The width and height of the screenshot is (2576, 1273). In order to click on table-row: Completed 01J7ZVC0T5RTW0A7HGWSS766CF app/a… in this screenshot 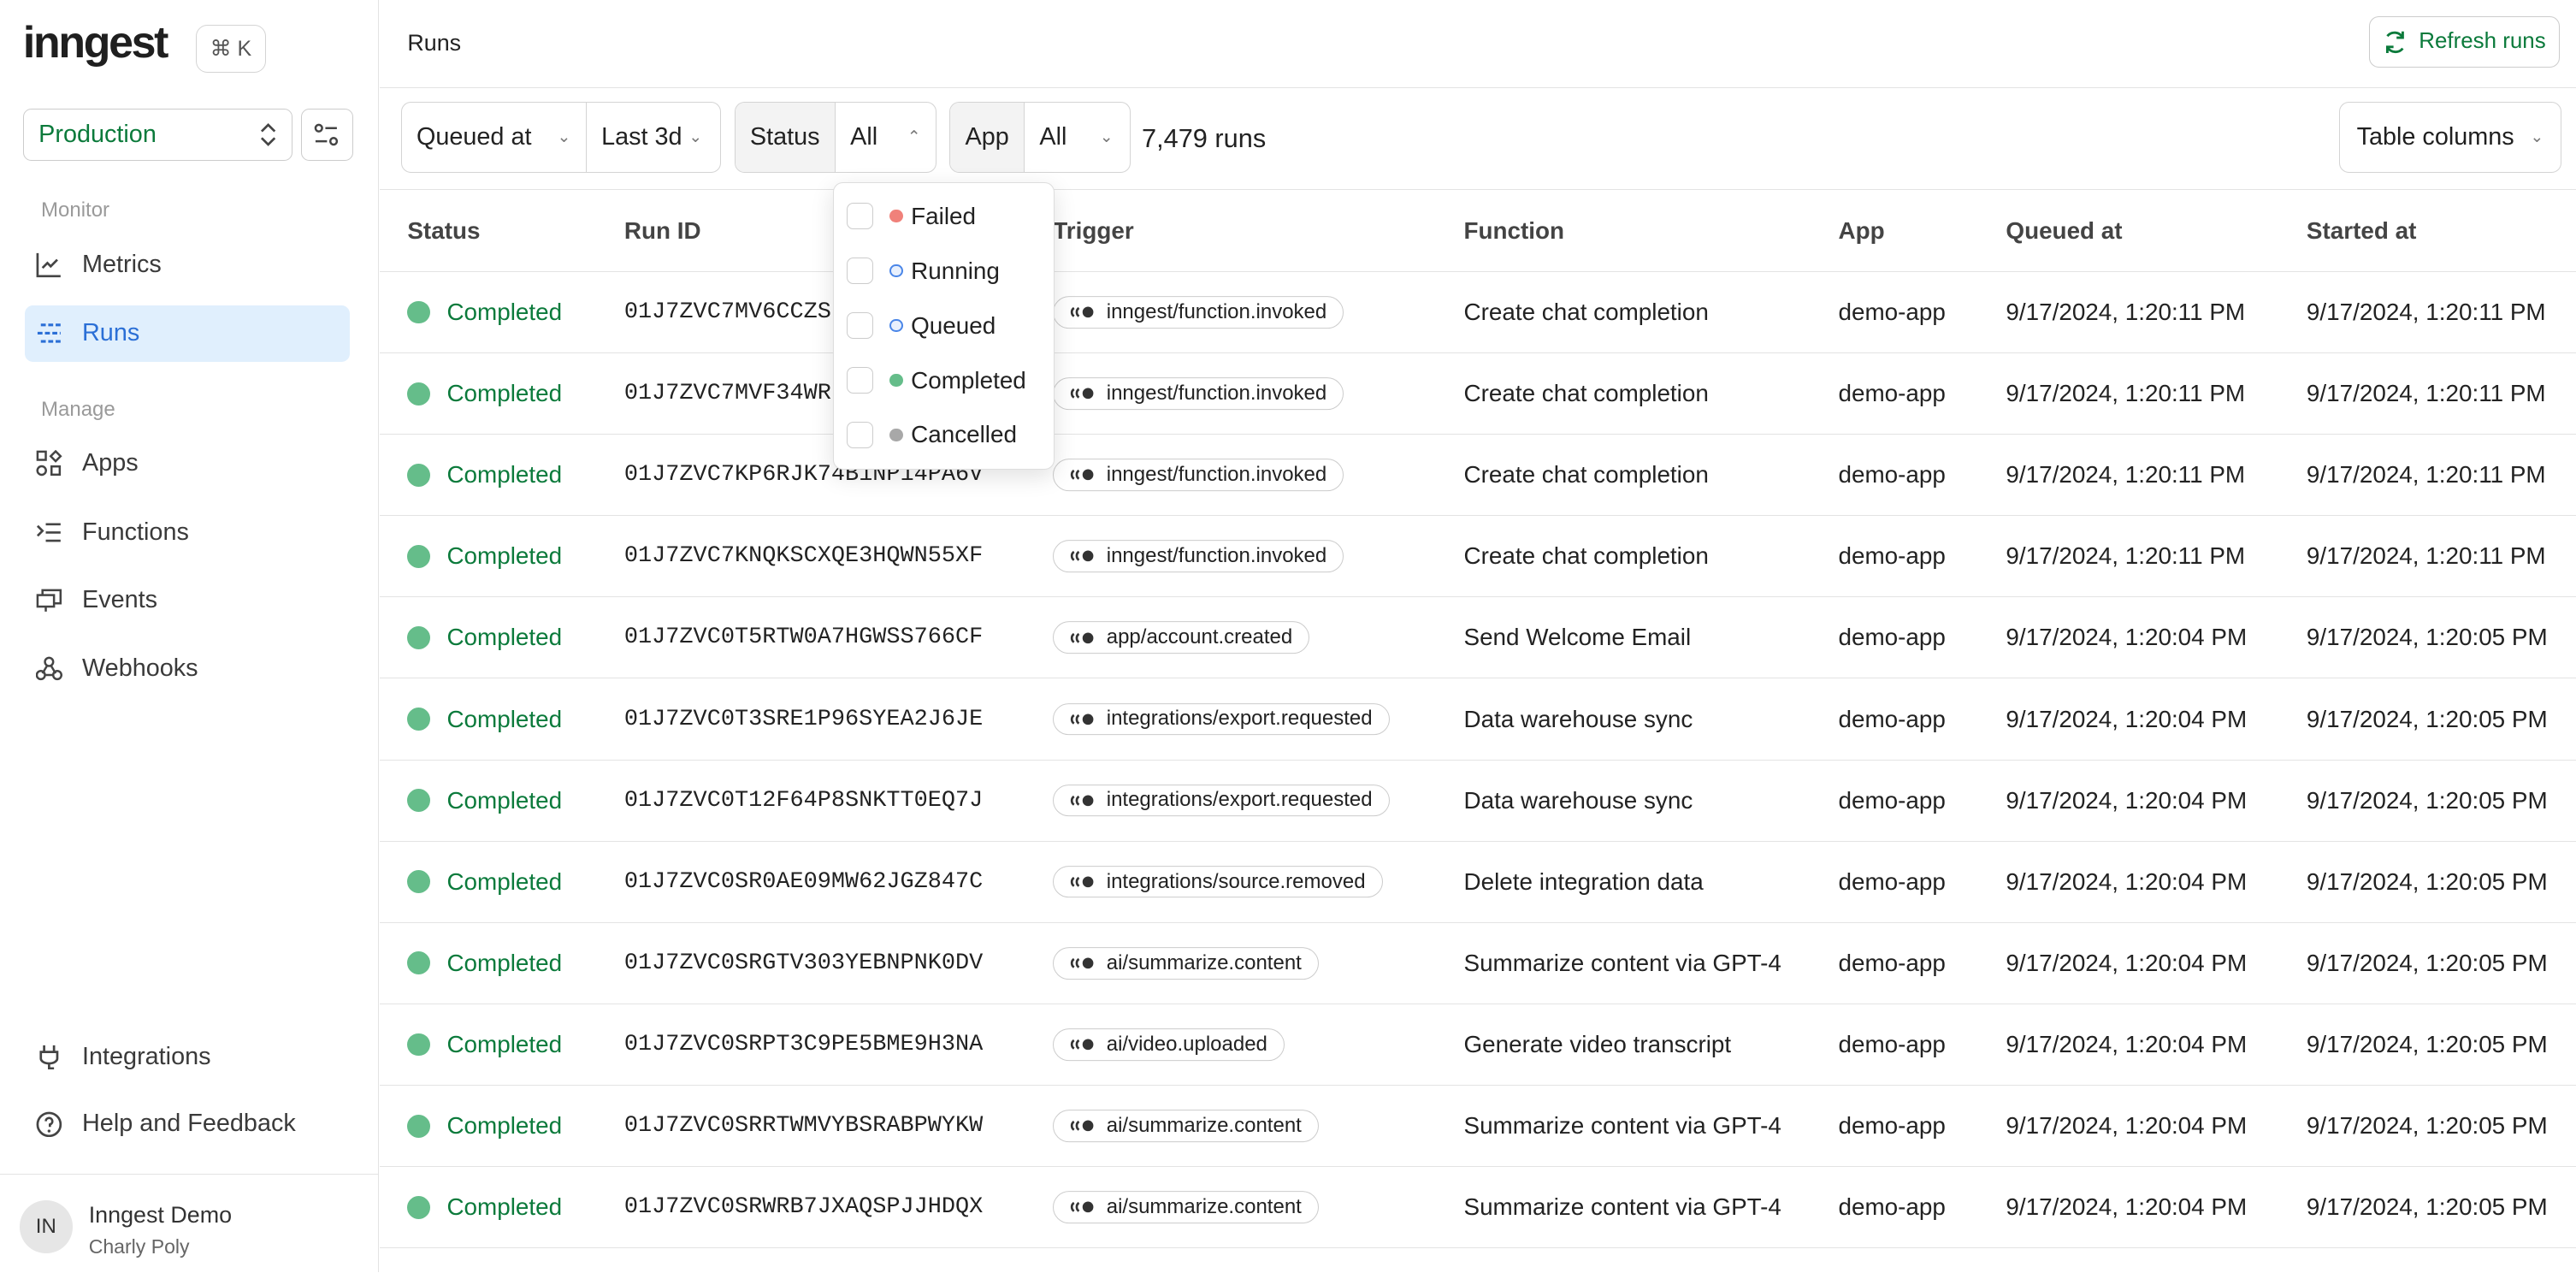, I will do `click(1477, 638)`.